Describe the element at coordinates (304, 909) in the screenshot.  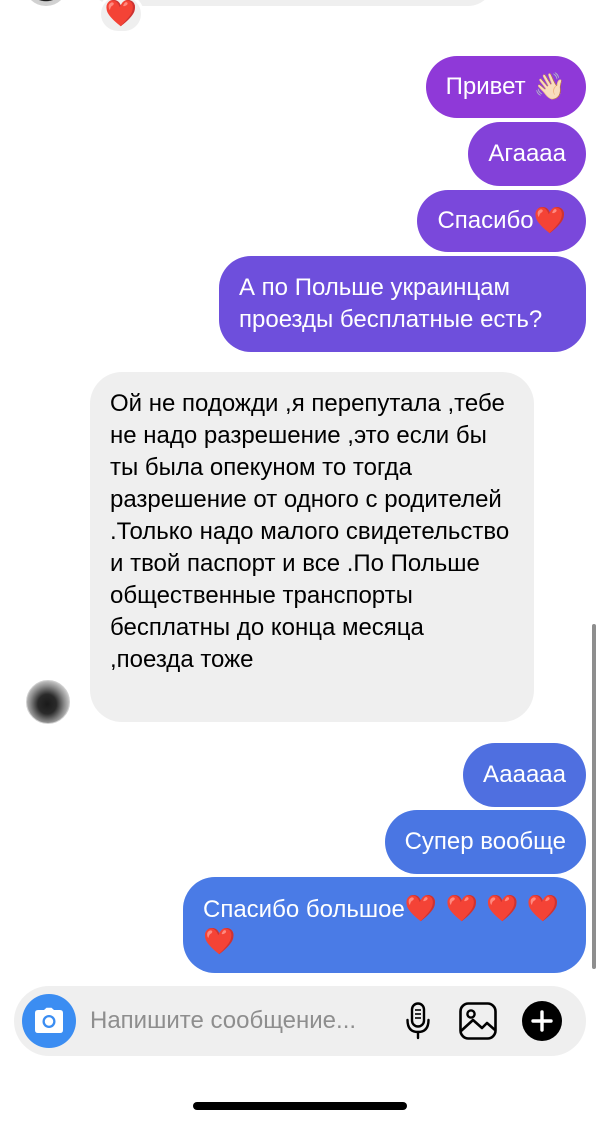
I see `message-text: Спасибо большое` at that location.